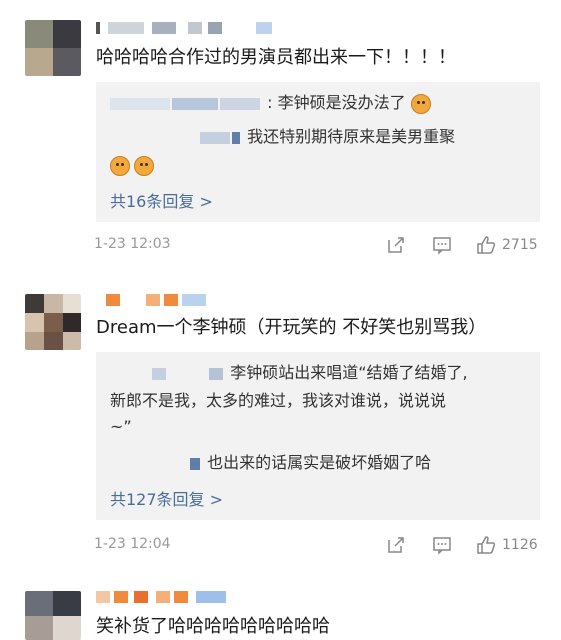 Image resolution: width=561 pixels, height=640 pixels. What do you see at coordinates (278, 400) in the screenshot?
I see `reply-line: 新郎不是我，太多的难过，我该对谁说，说说说` at bounding box center [278, 400].